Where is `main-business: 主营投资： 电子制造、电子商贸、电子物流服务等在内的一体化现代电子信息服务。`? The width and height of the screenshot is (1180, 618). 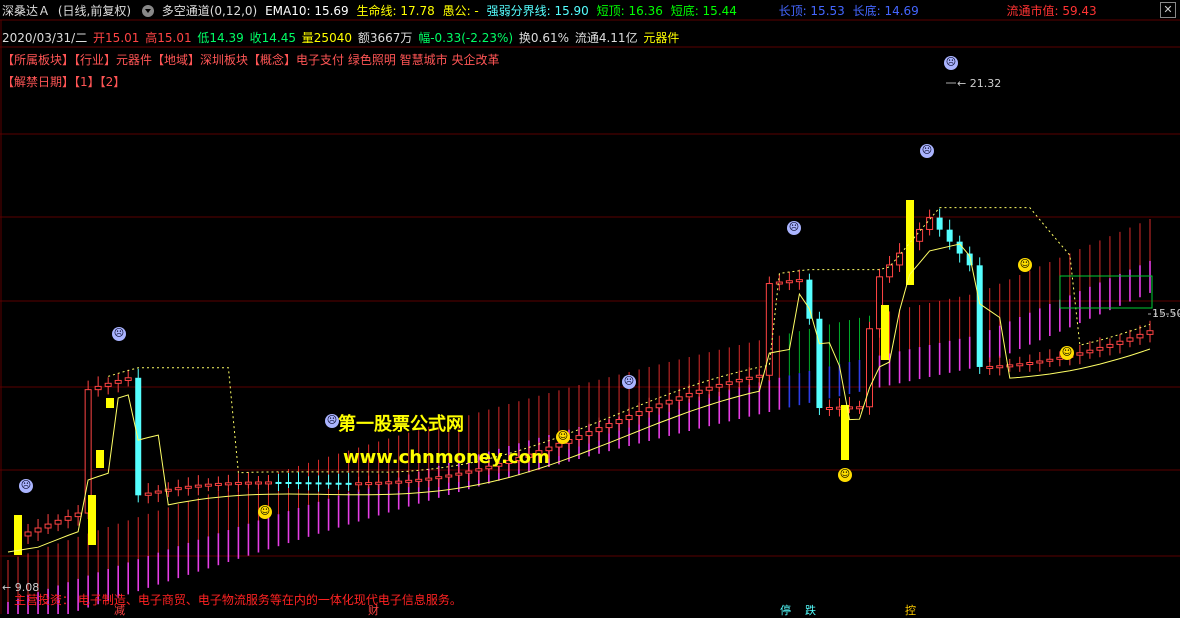 main-business: 主营投资： 电子制造、电子商贸、电子物流服务等在内的一体化现代电子信息服务。 is located at coordinates (238, 600).